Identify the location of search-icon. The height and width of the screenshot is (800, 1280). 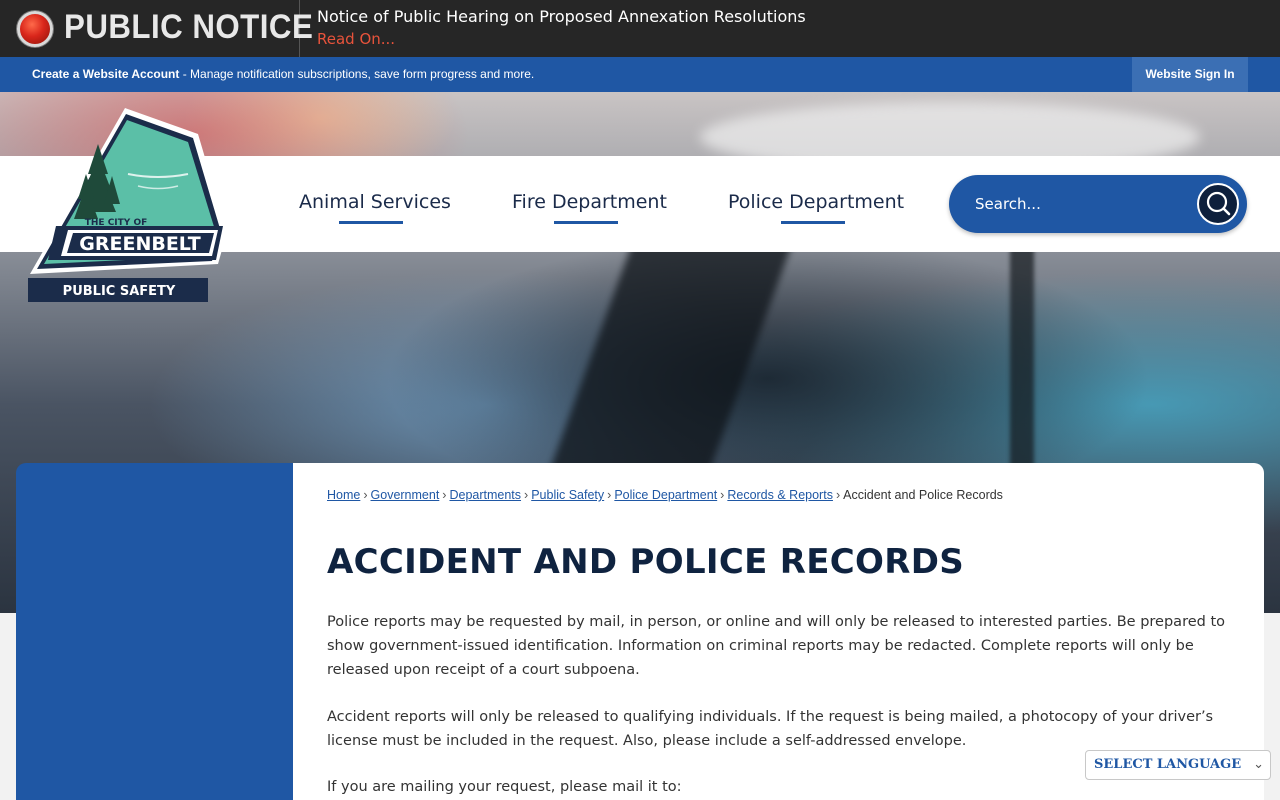
(1218, 203).